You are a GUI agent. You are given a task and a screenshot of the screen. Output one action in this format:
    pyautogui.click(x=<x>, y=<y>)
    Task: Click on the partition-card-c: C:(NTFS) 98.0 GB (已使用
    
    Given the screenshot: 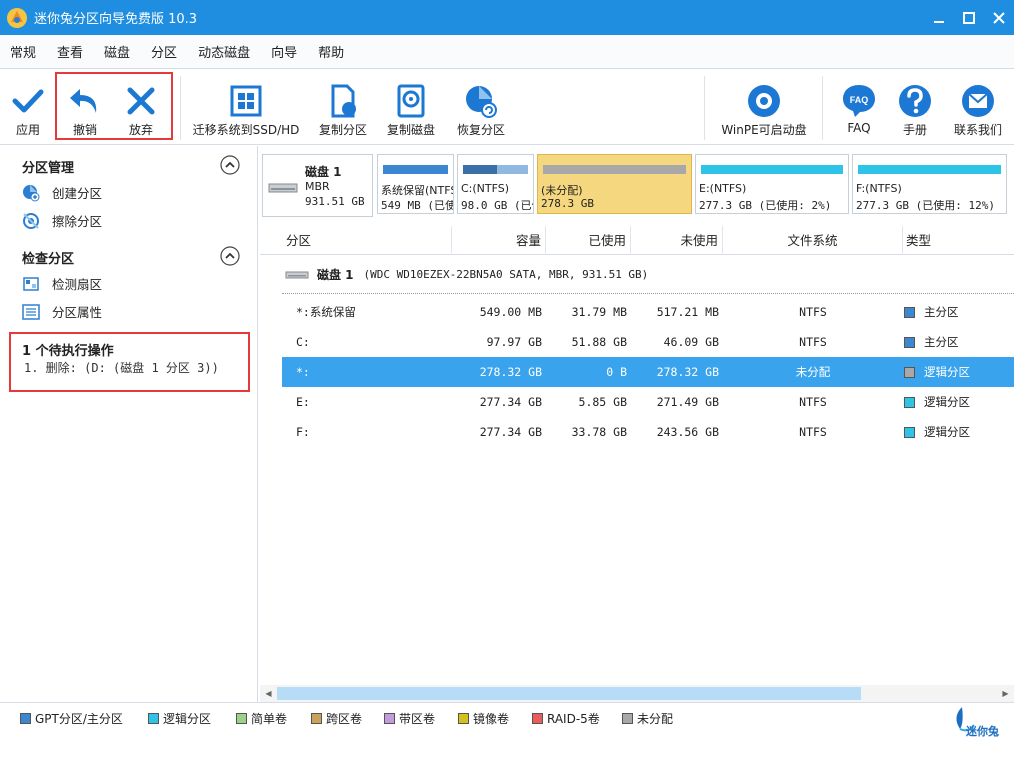 What is the action you would take?
    pyautogui.click(x=495, y=184)
    